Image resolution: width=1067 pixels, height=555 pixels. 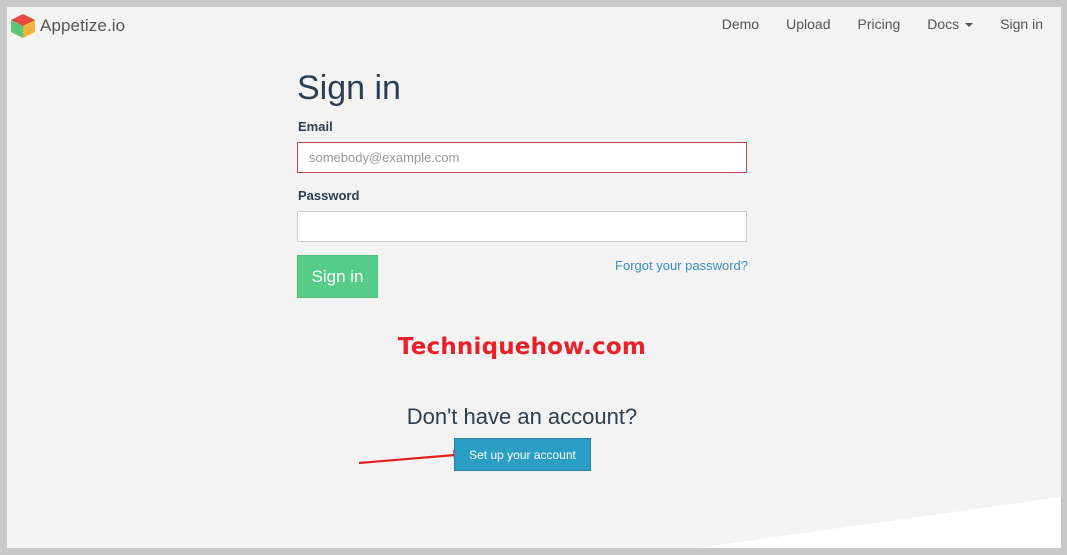 What do you see at coordinates (969, 25) in the screenshot?
I see `caret-down-icon` at bounding box center [969, 25].